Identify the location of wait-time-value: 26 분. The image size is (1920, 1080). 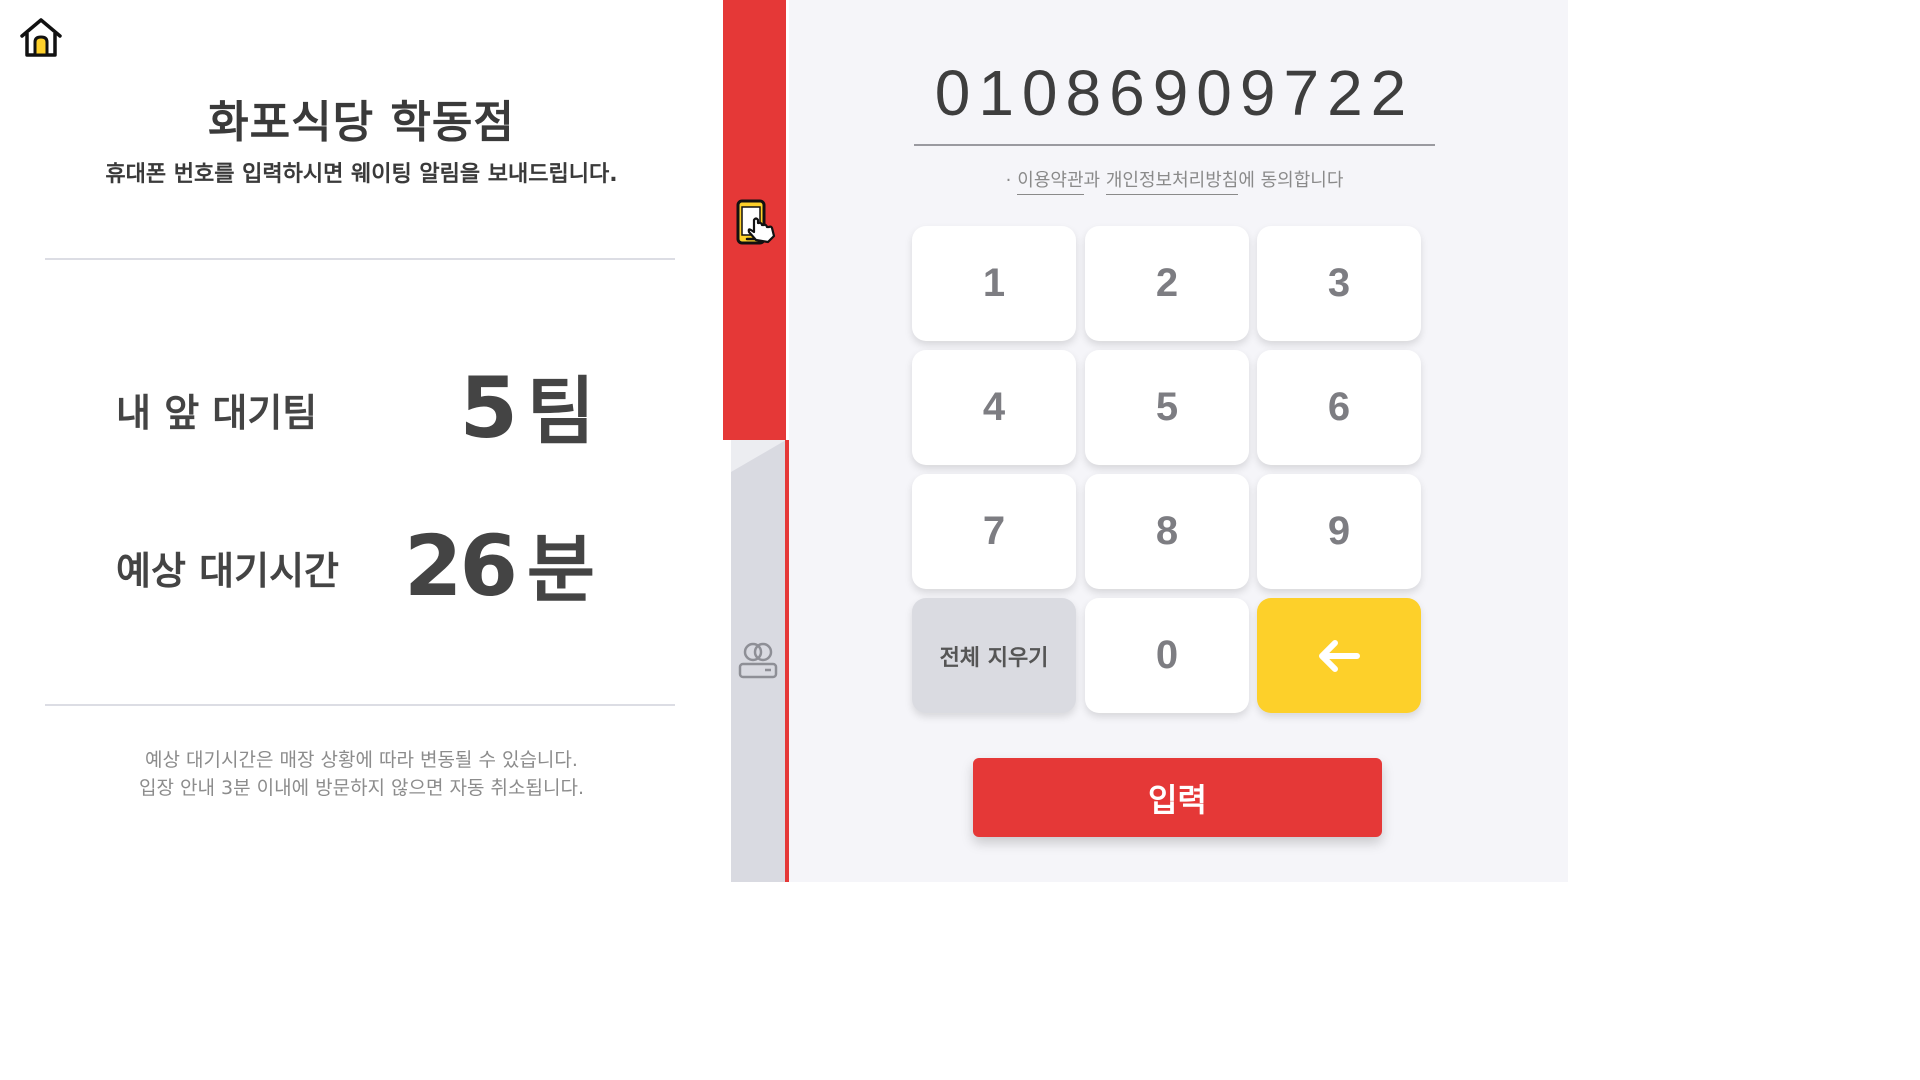
(499, 563).